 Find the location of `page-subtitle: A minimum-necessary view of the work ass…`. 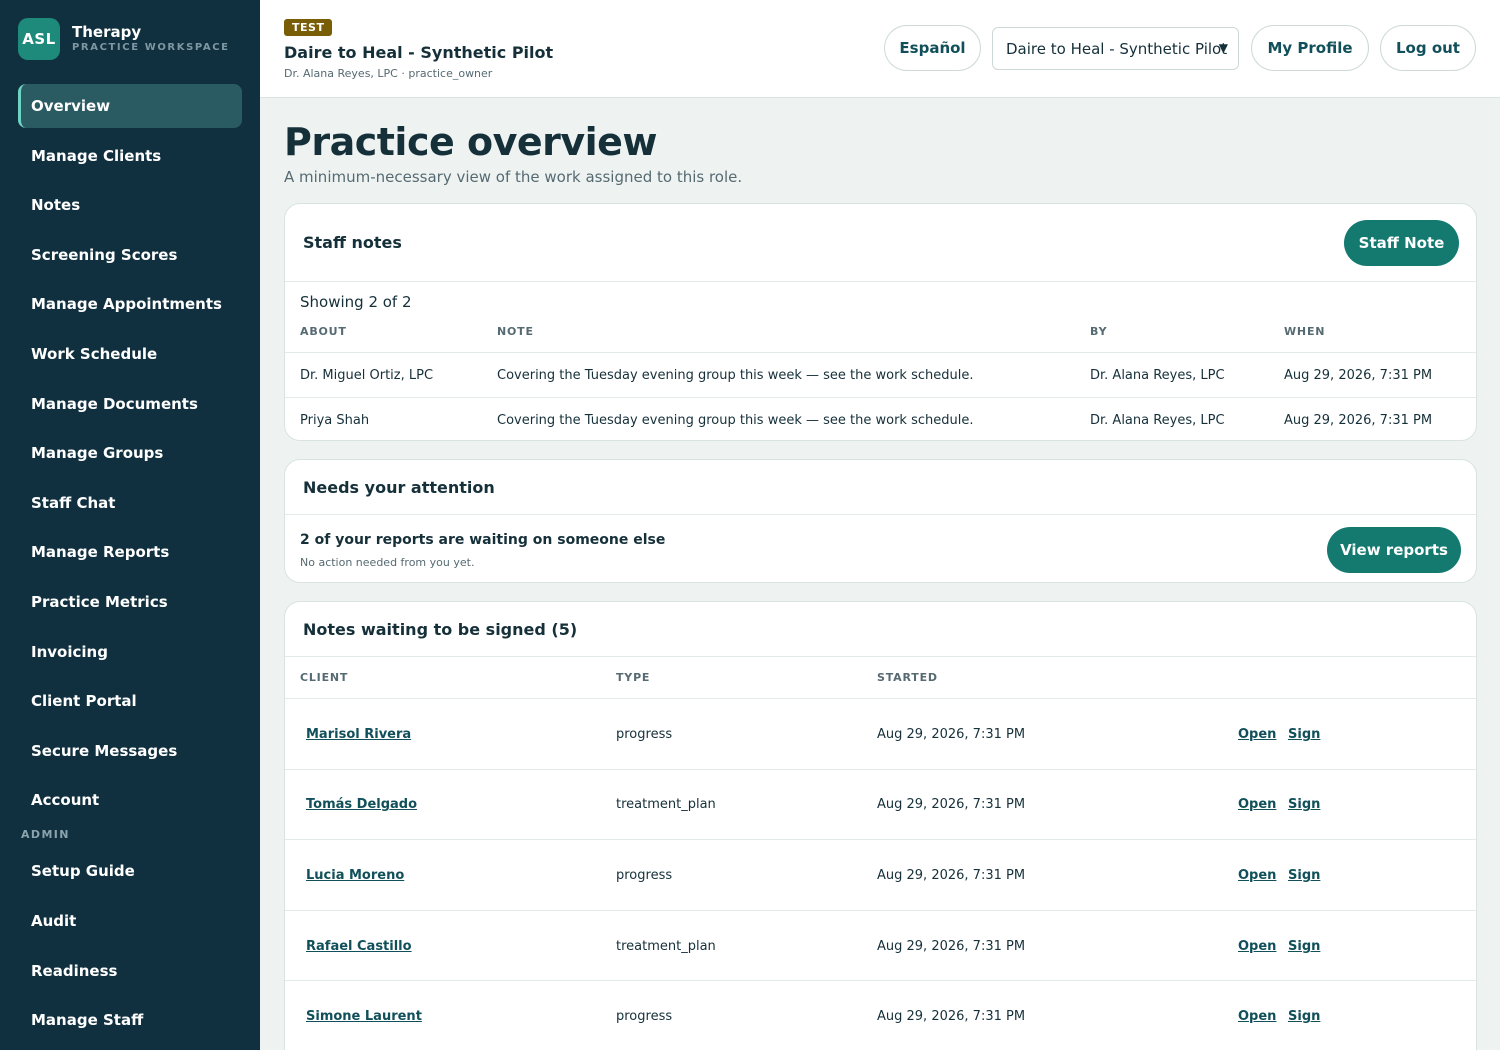

page-subtitle: A minimum-necessary view of the work ass… is located at coordinates (513, 177).